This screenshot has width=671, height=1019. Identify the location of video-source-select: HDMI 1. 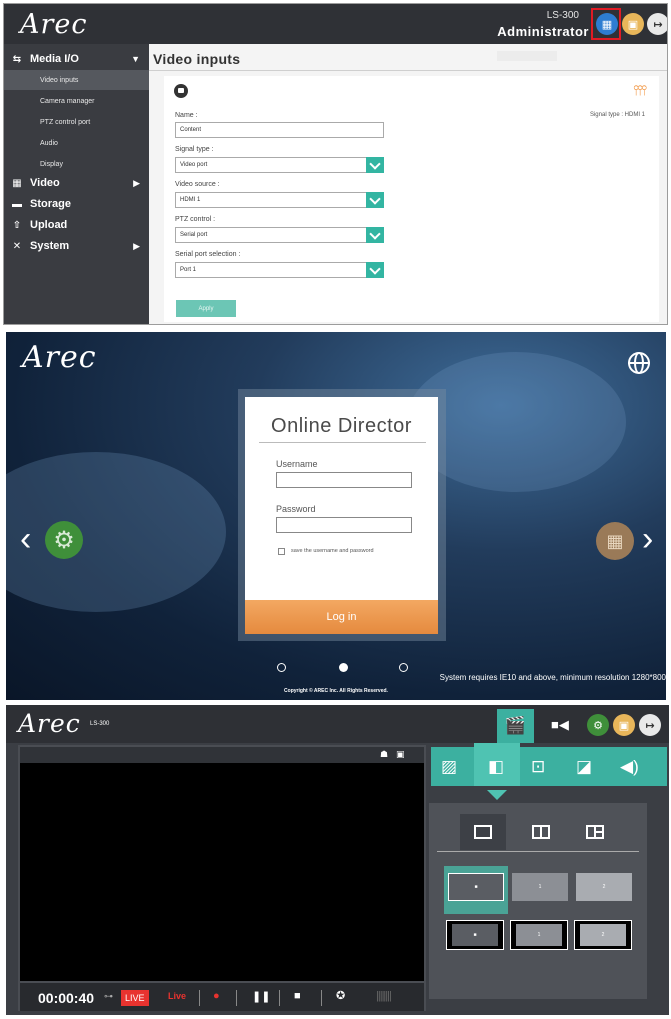
(279, 200).